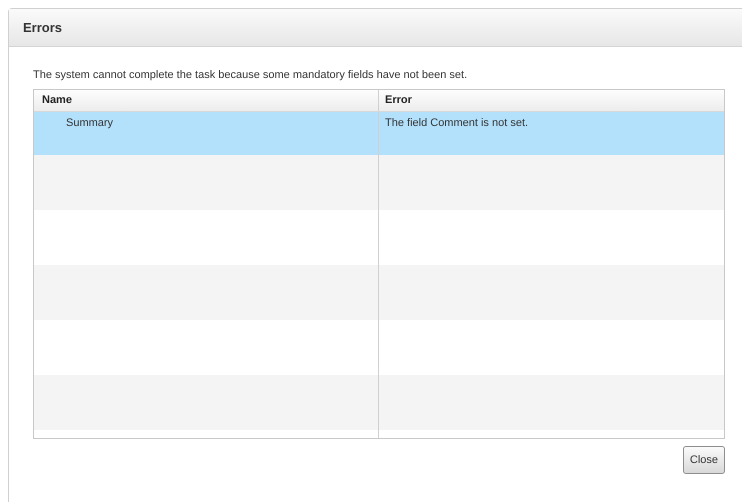 The width and height of the screenshot is (742, 502). I want to click on dialog-title: Errors, so click(42, 27).